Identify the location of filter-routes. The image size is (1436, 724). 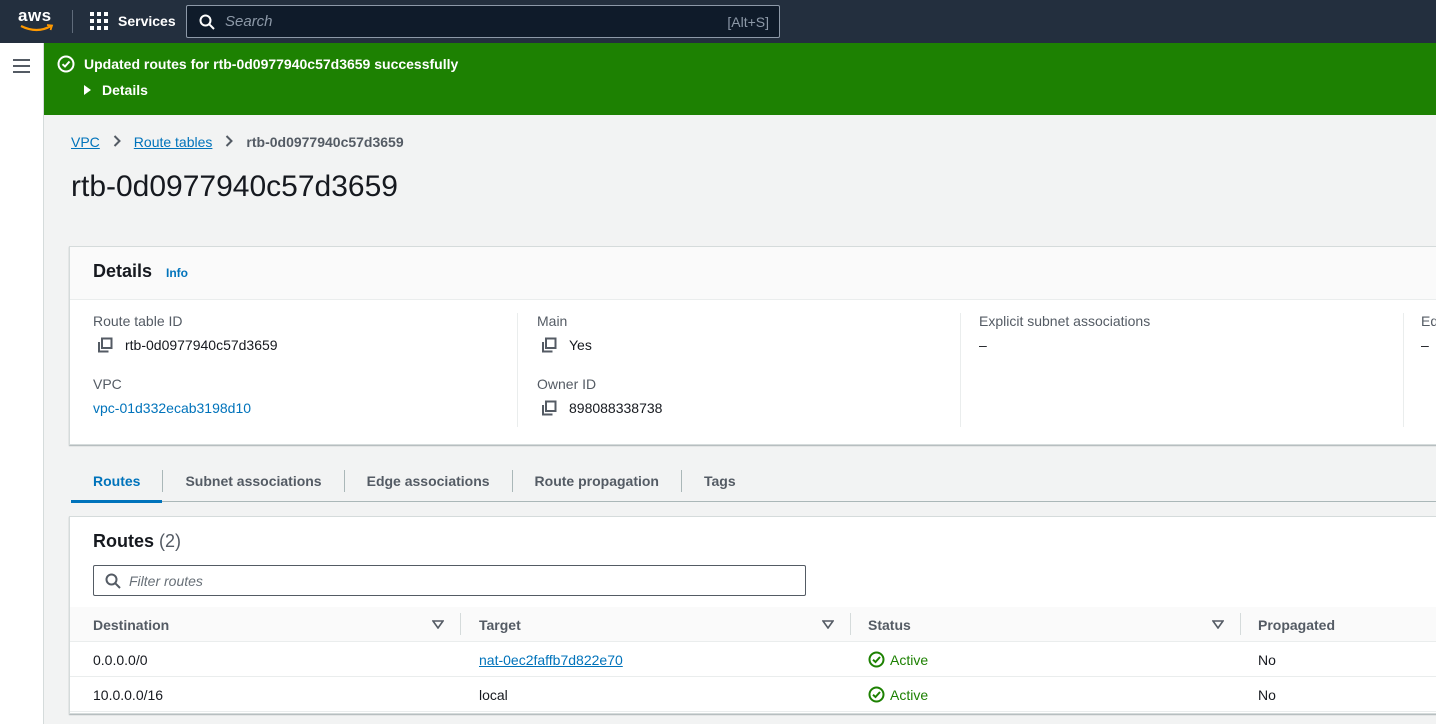
(449, 580).